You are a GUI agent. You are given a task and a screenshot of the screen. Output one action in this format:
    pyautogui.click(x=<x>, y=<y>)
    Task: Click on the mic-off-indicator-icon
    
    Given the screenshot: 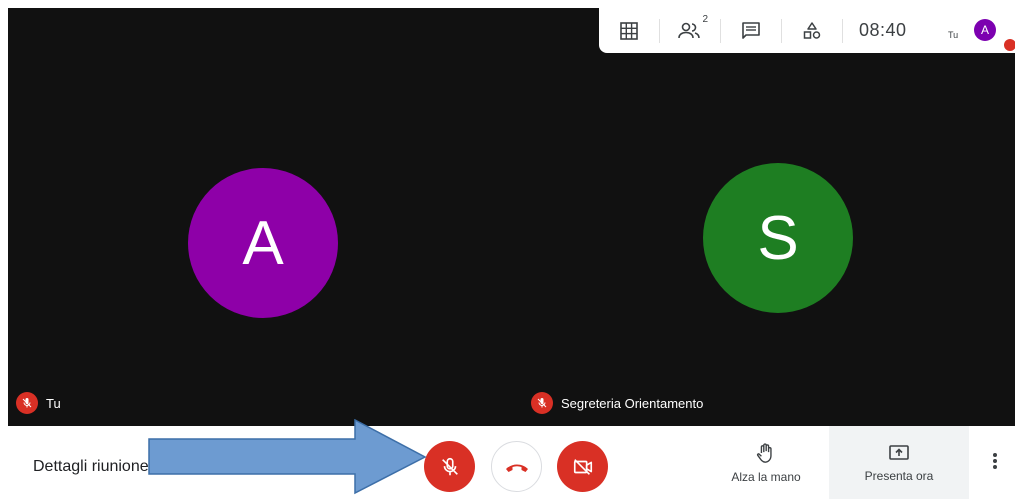 What is the action you would take?
    pyautogui.click(x=1009, y=45)
    